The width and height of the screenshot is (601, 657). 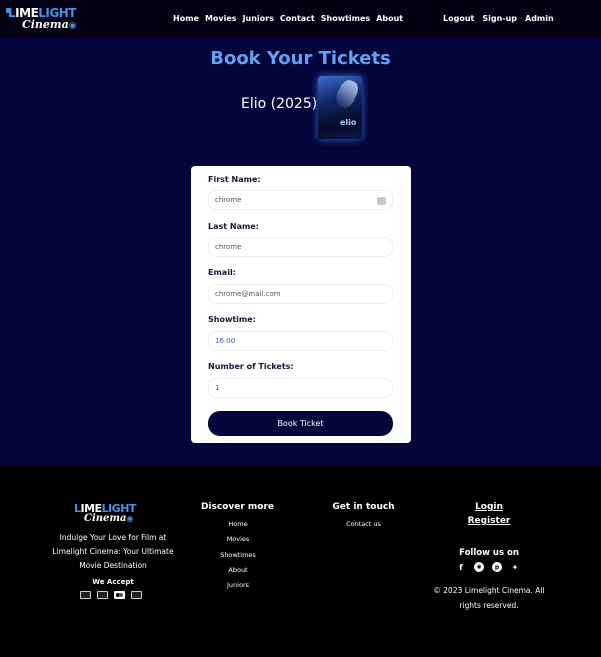 I want to click on discover-heading: Discover more, so click(x=237, y=507).